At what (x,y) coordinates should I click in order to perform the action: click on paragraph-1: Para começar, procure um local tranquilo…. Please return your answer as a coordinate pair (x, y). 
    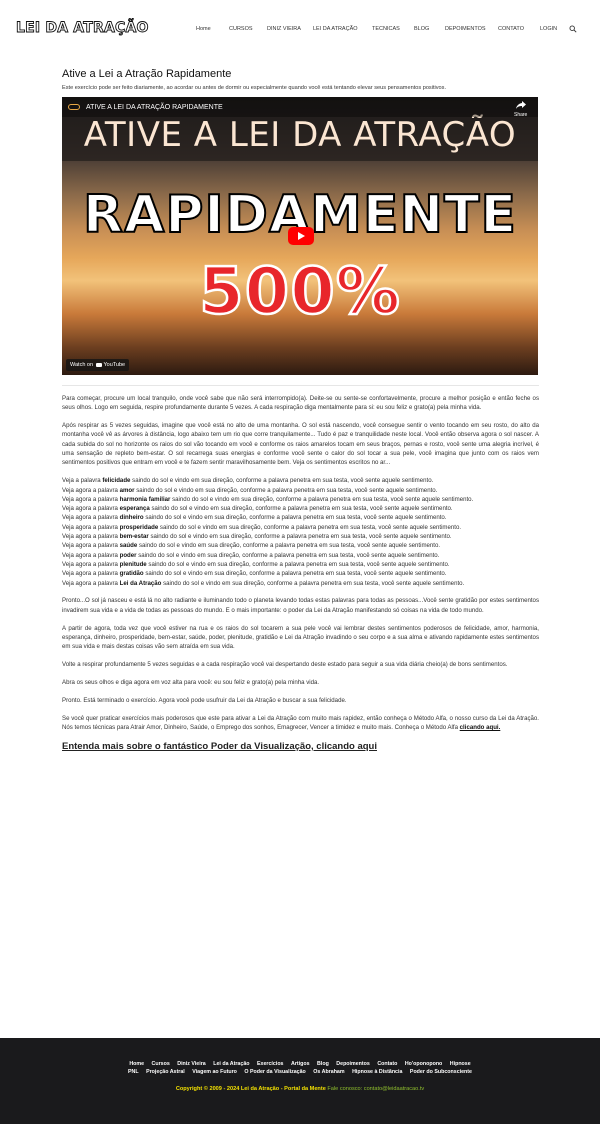
    Looking at the image, I should click on (300, 403).